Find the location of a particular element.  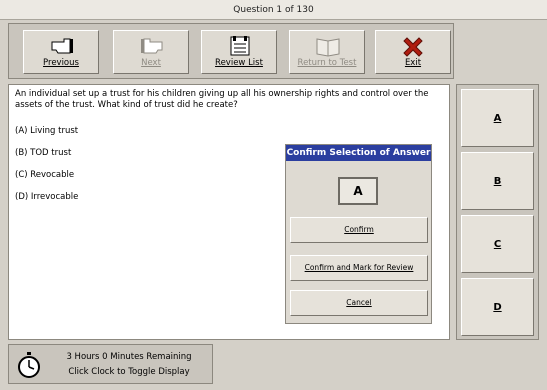

answer-b-button: B is located at coordinates (497, 181).